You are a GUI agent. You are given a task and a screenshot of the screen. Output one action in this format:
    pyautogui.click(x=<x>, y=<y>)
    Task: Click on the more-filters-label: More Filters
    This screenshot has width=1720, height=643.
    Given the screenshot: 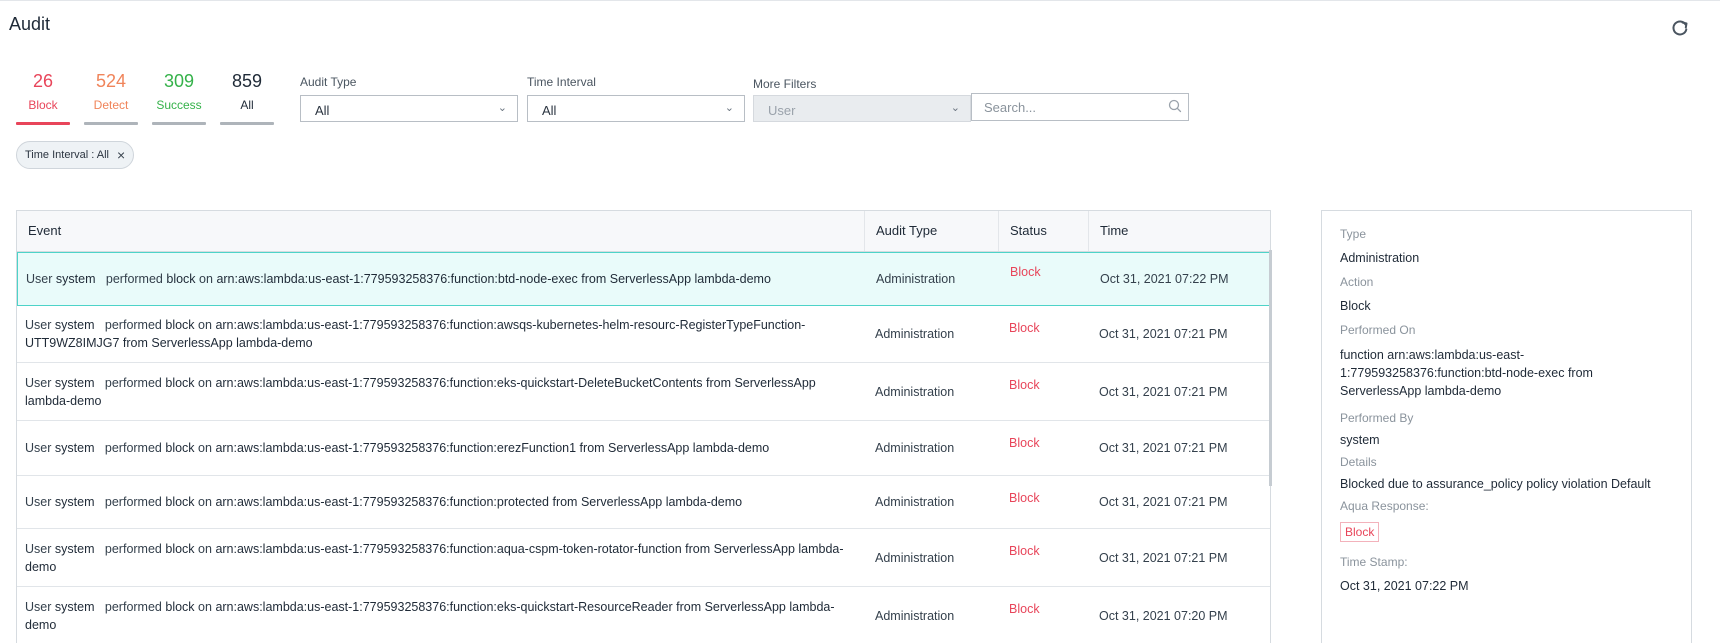 What is the action you would take?
    pyautogui.click(x=785, y=84)
    